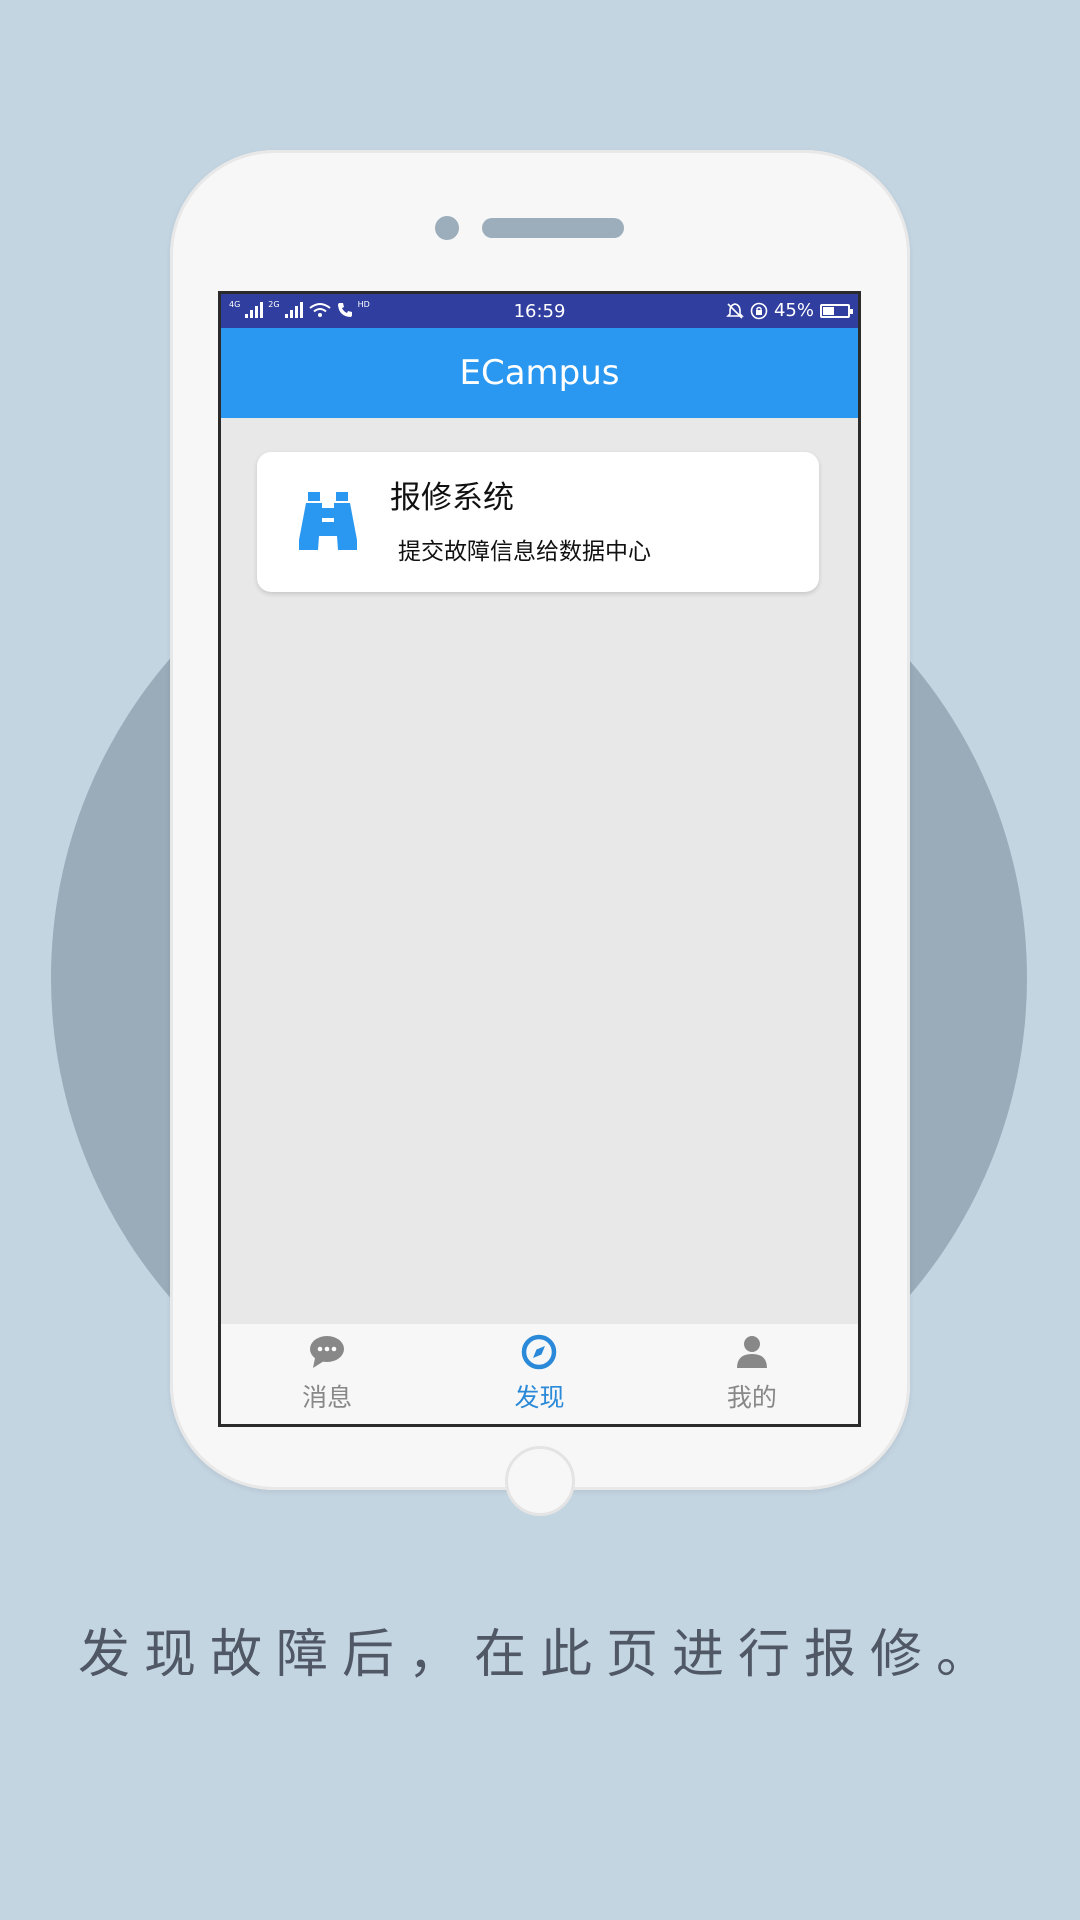 The width and height of the screenshot is (1080, 1920). Describe the element at coordinates (553, 228) in the screenshot. I see `earpiece-speaker` at that location.